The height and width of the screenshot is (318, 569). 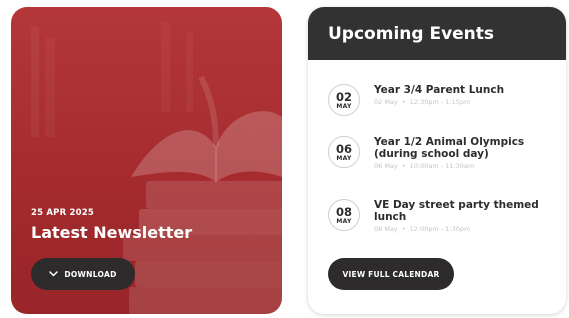 I want to click on events-heading: Upcoming Events, so click(x=411, y=33).